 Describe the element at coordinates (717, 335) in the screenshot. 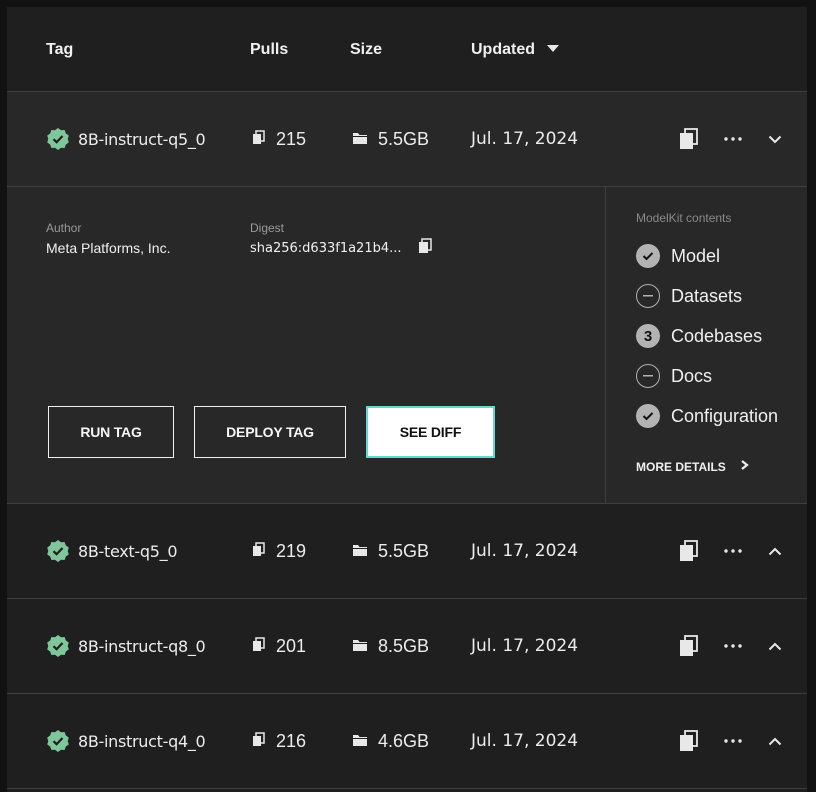

I see `modelkit-item-label: Codebases` at that location.